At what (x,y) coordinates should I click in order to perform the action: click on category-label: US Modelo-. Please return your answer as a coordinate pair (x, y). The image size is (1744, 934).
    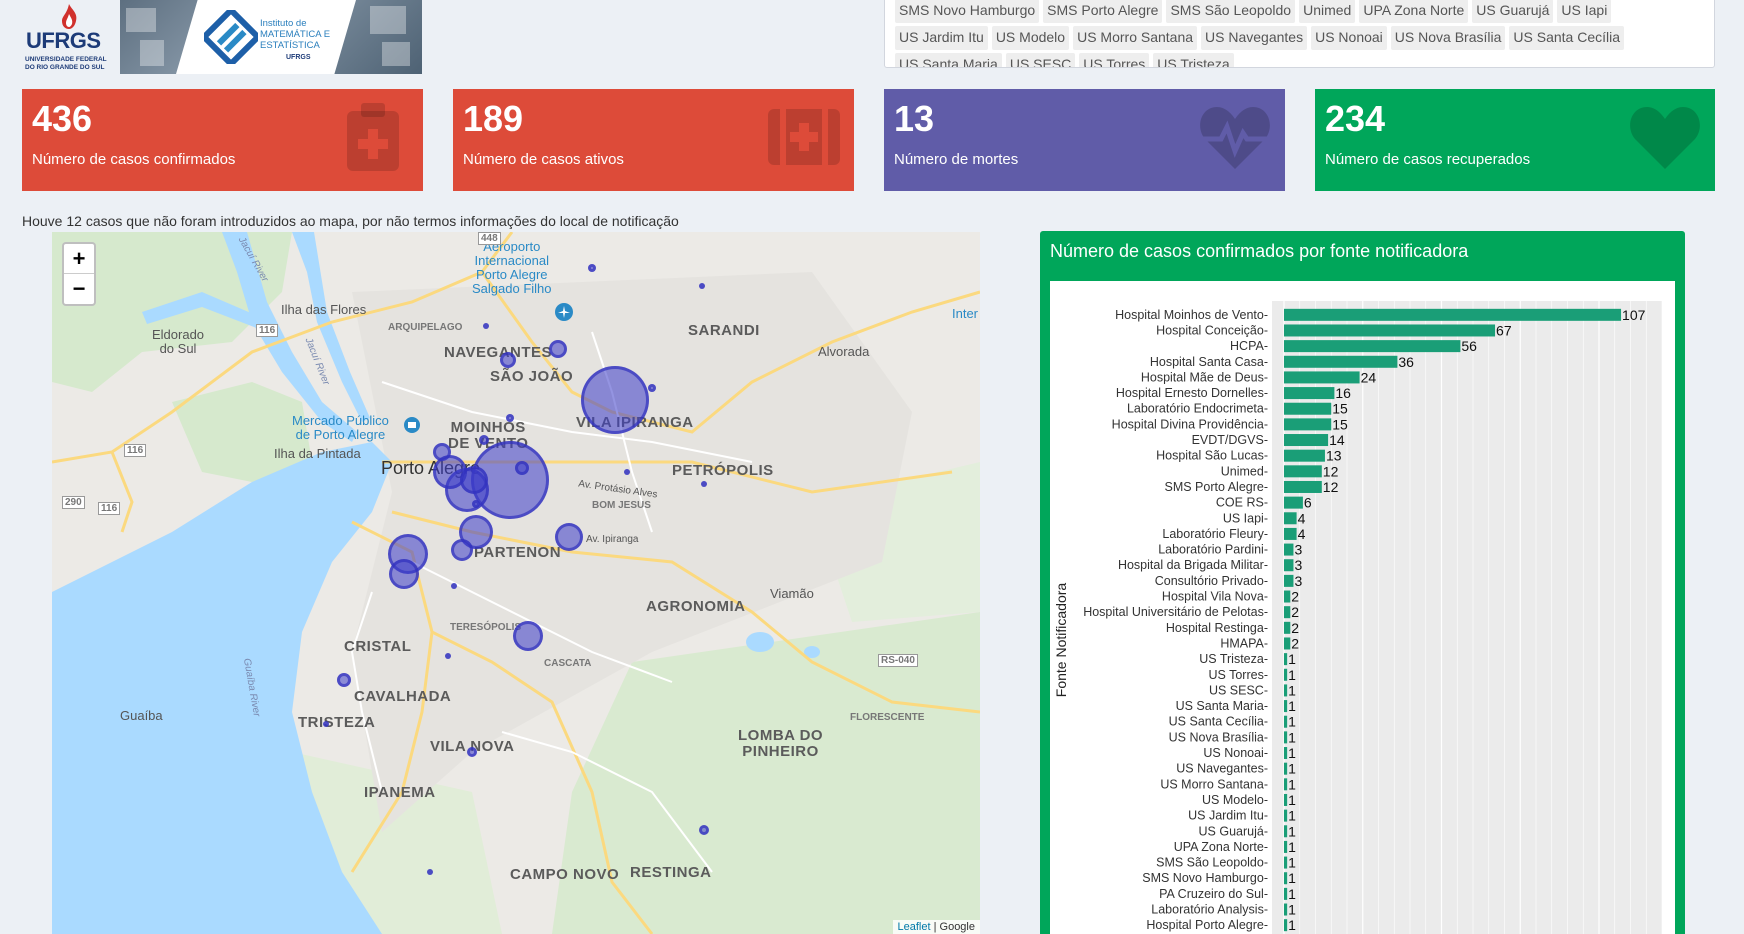
    Looking at the image, I should click on (1235, 800).